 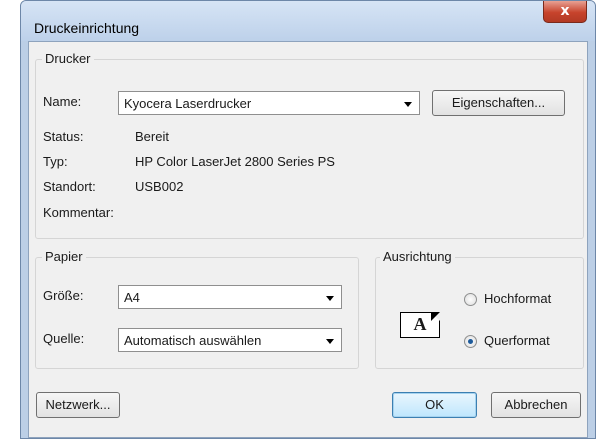 I want to click on cancel-button: Abbrechen, so click(x=536, y=405).